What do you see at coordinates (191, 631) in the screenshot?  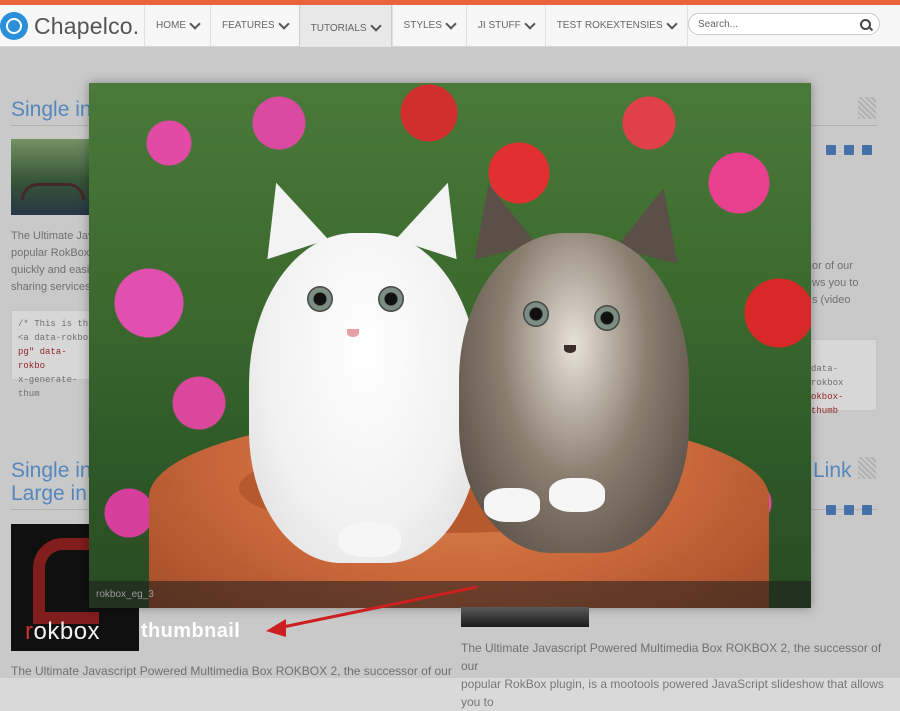 I see `annotation-label: thumbnail` at bounding box center [191, 631].